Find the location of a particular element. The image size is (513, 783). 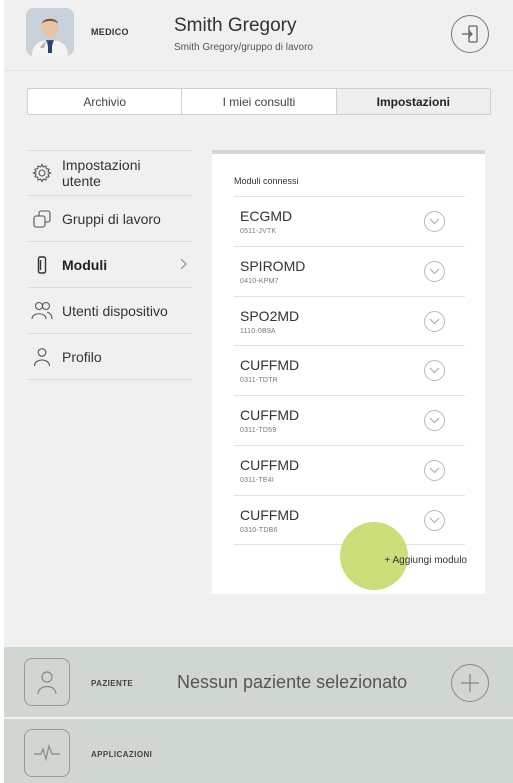

logout-icon is located at coordinates (470, 34).